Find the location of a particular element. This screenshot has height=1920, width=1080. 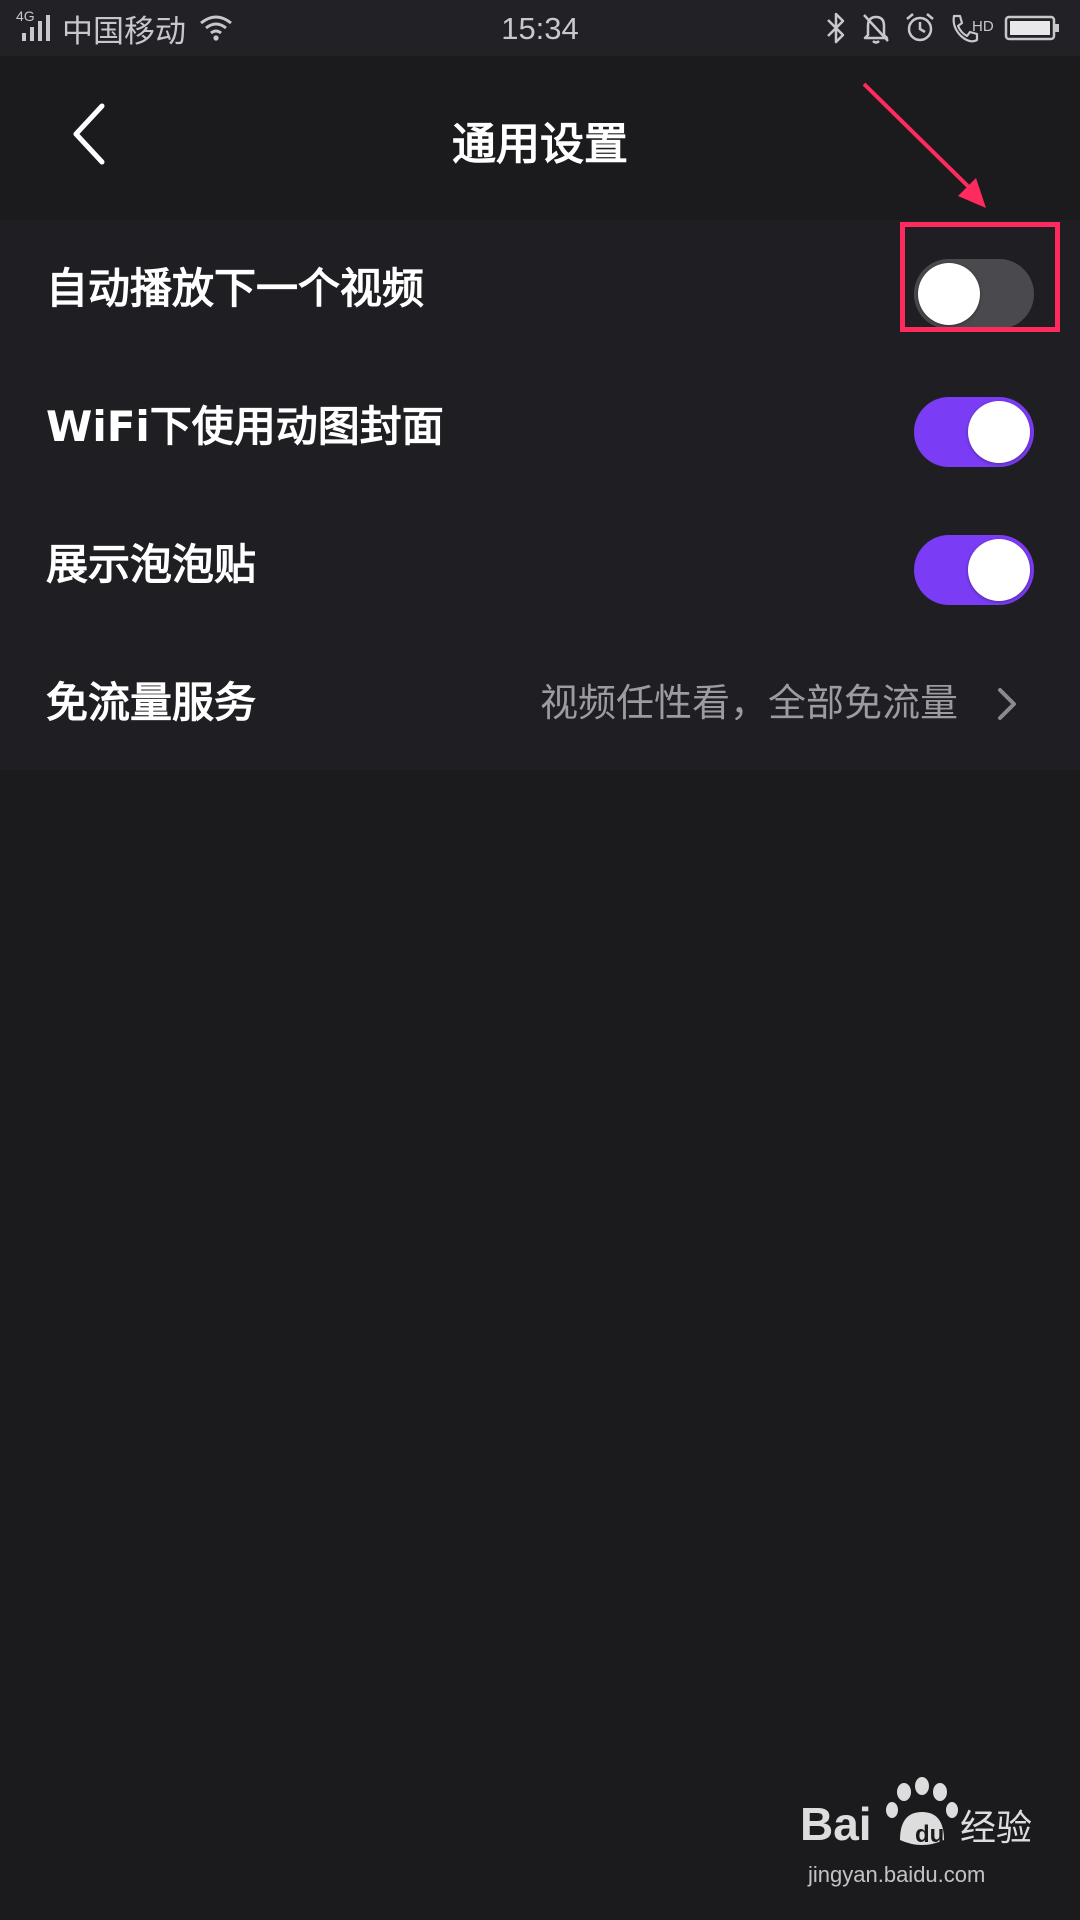

call-hd-indicator: HD is located at coordinates (971, 28).